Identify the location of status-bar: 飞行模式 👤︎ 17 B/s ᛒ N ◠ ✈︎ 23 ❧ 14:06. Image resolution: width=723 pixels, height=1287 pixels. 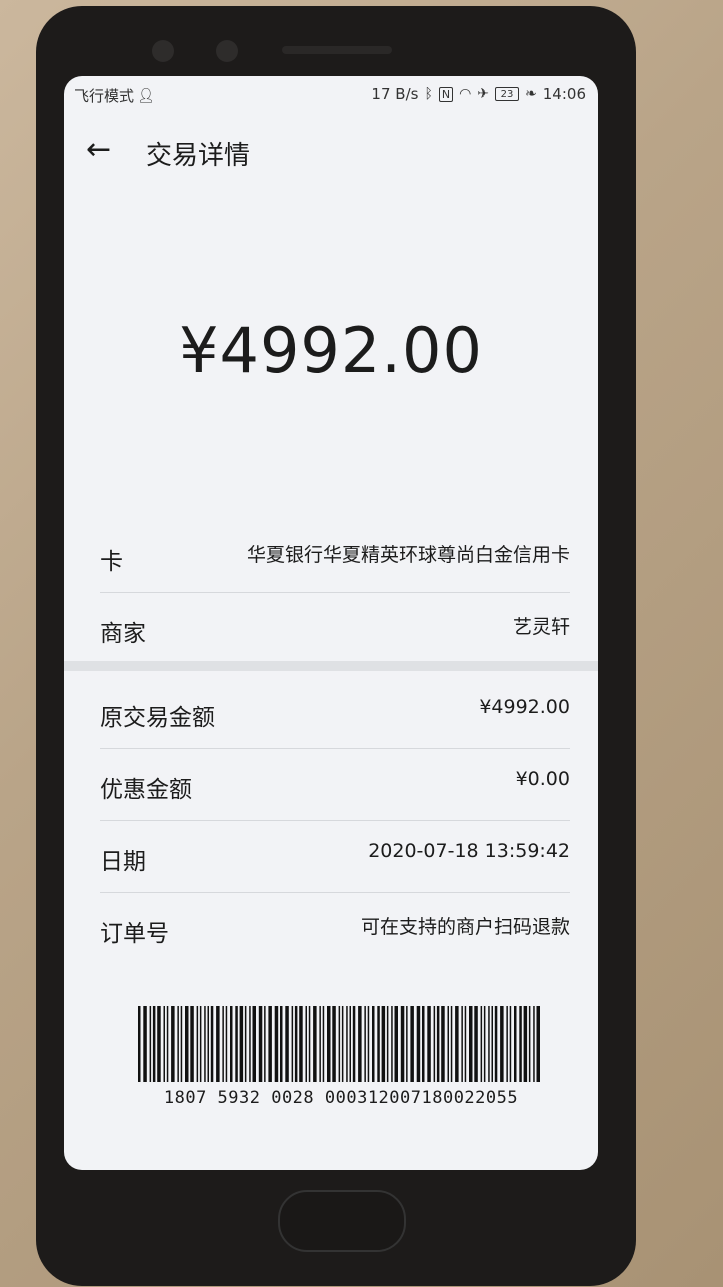
(331, 93).